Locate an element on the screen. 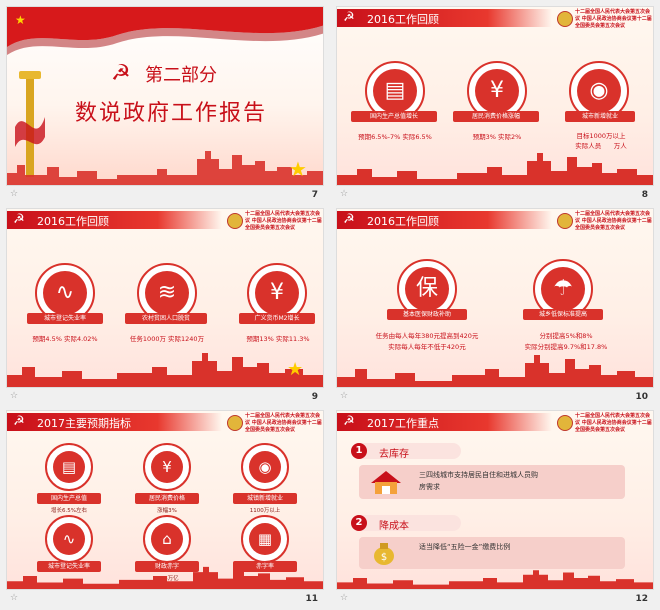  money-bag-icon: $ is located at coordinates (384, 553).